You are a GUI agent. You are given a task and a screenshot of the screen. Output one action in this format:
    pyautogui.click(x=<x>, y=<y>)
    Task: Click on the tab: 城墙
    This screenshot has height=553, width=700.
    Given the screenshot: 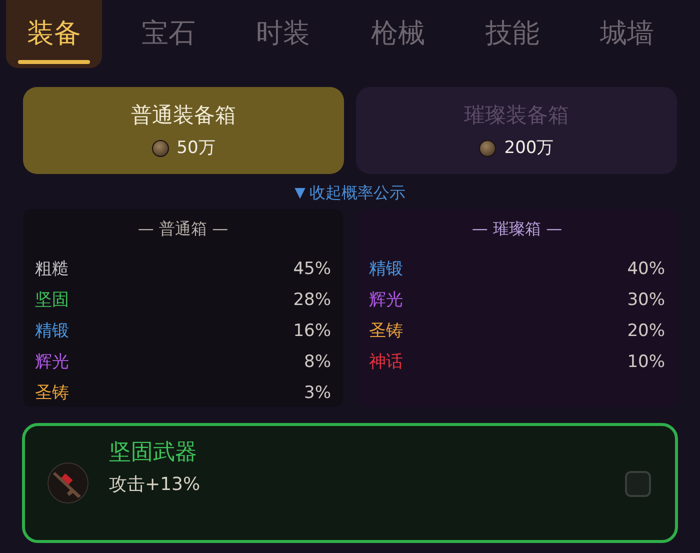 What is the action you would take?
    pyautogui.click(x=627, y=34)
    